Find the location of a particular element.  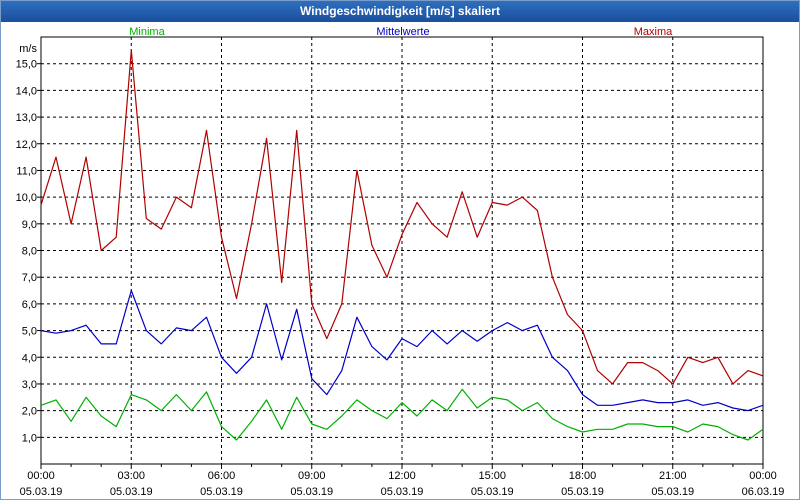

y-axis-label: m/s is located at coordinates (28, 49).